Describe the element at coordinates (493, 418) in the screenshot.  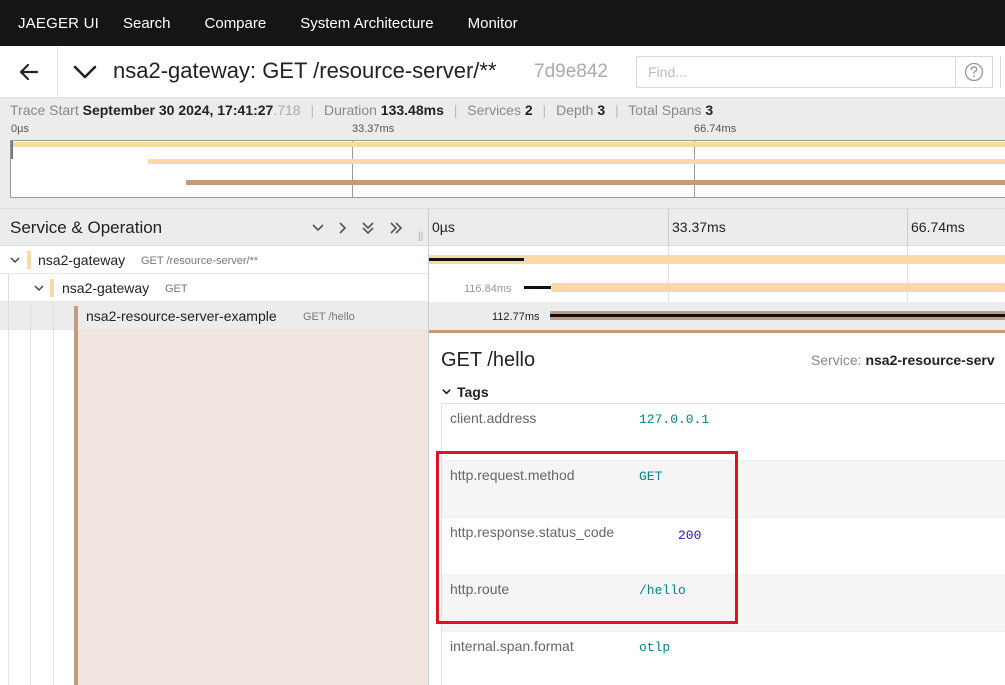
I see `tag-key: client.address` at that location.